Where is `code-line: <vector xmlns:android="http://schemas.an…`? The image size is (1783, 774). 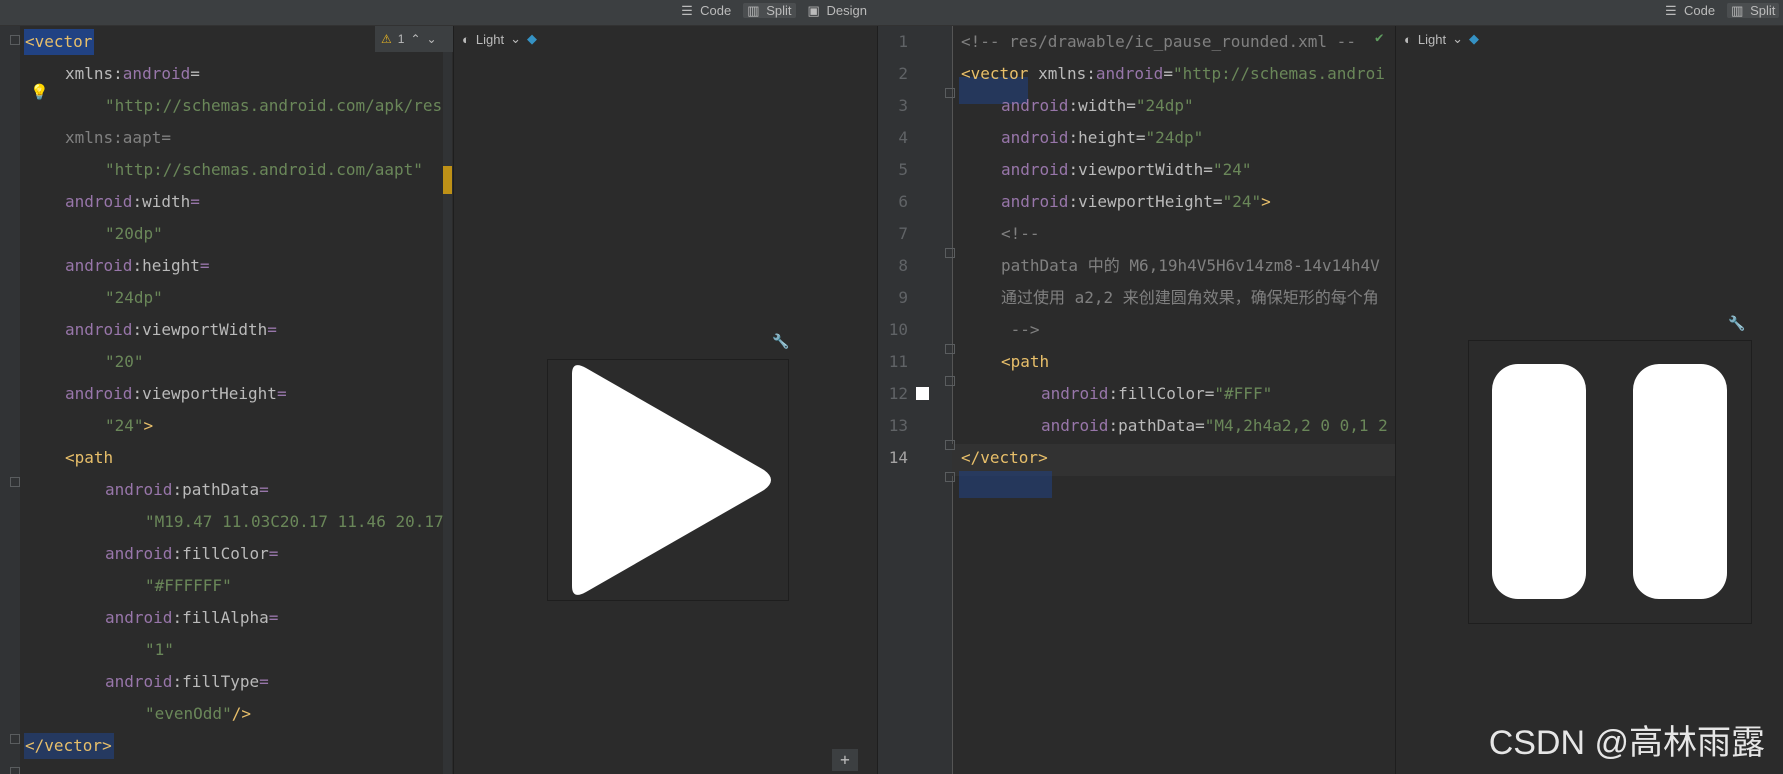 code-line: <vector xmlns:android="http://schemas.an… is located at coordinates (1173, 74).